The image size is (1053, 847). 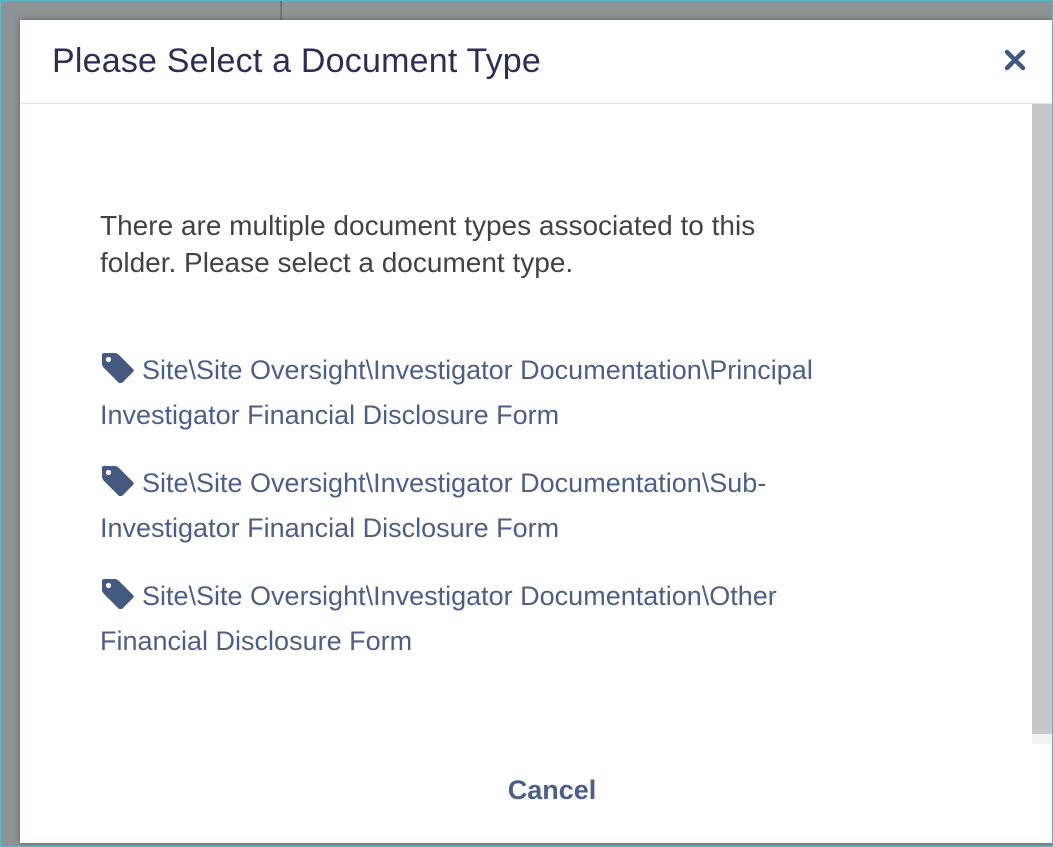 I want to click on cancel-button: Cancel, so click(x=552, y=790).